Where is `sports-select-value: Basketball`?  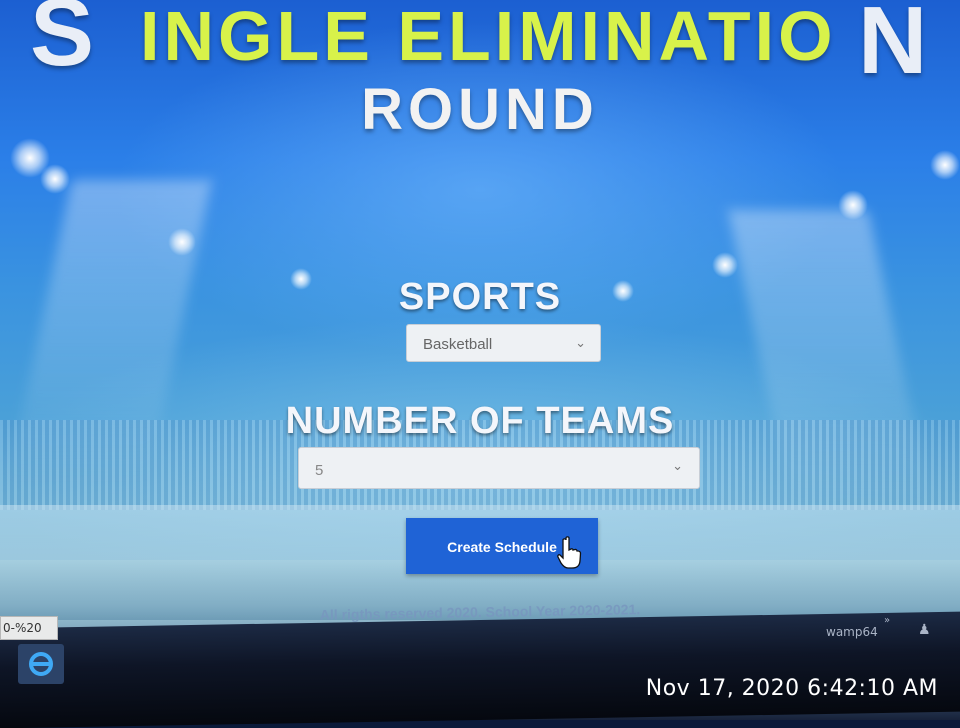 sports-select-value: Basketball is located at coordinates (458, 344).